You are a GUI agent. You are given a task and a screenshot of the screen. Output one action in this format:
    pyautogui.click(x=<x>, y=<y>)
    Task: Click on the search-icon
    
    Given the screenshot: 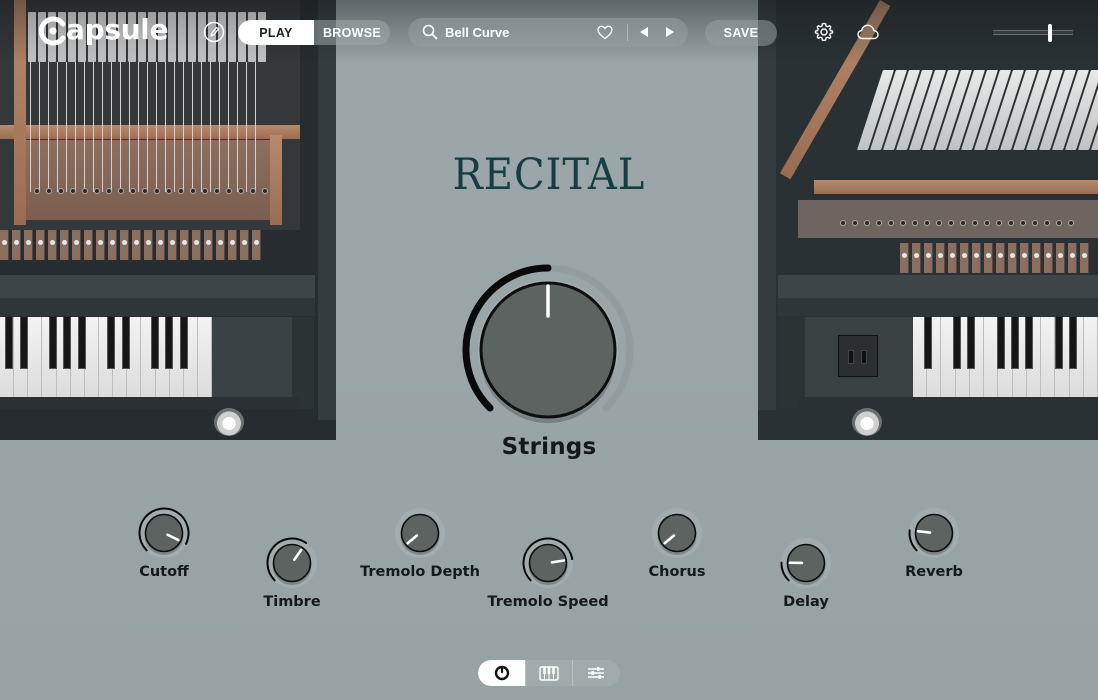 What is the action you would take?
    pyautogui.click(x=430, y=32)
    